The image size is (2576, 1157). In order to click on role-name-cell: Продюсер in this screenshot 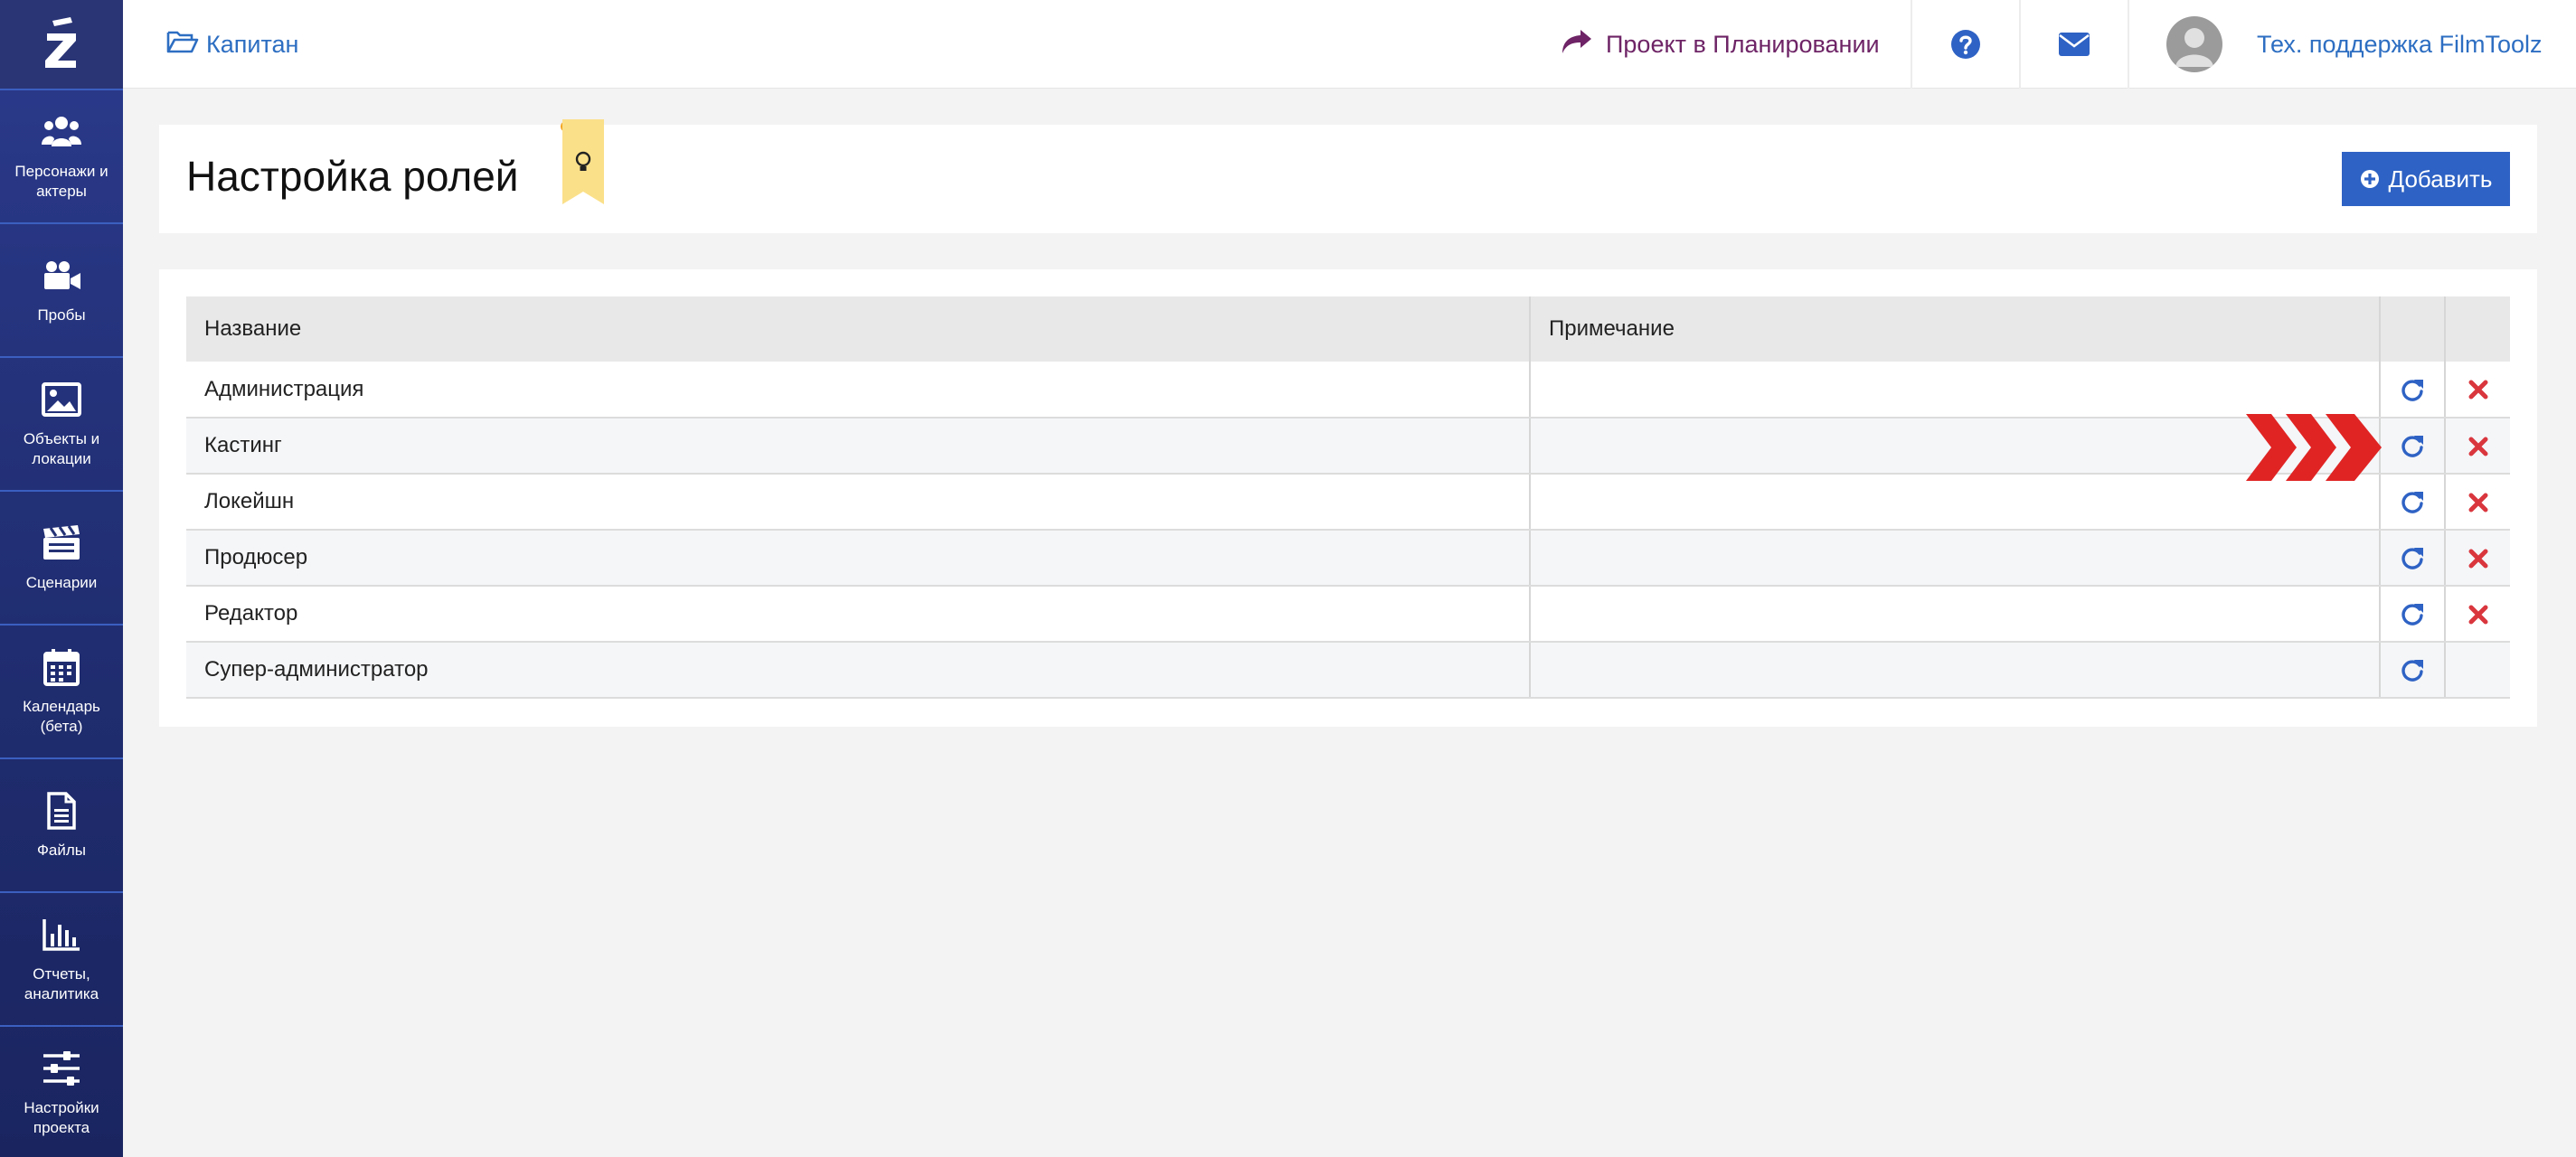, I will do `click(858, 559)`.